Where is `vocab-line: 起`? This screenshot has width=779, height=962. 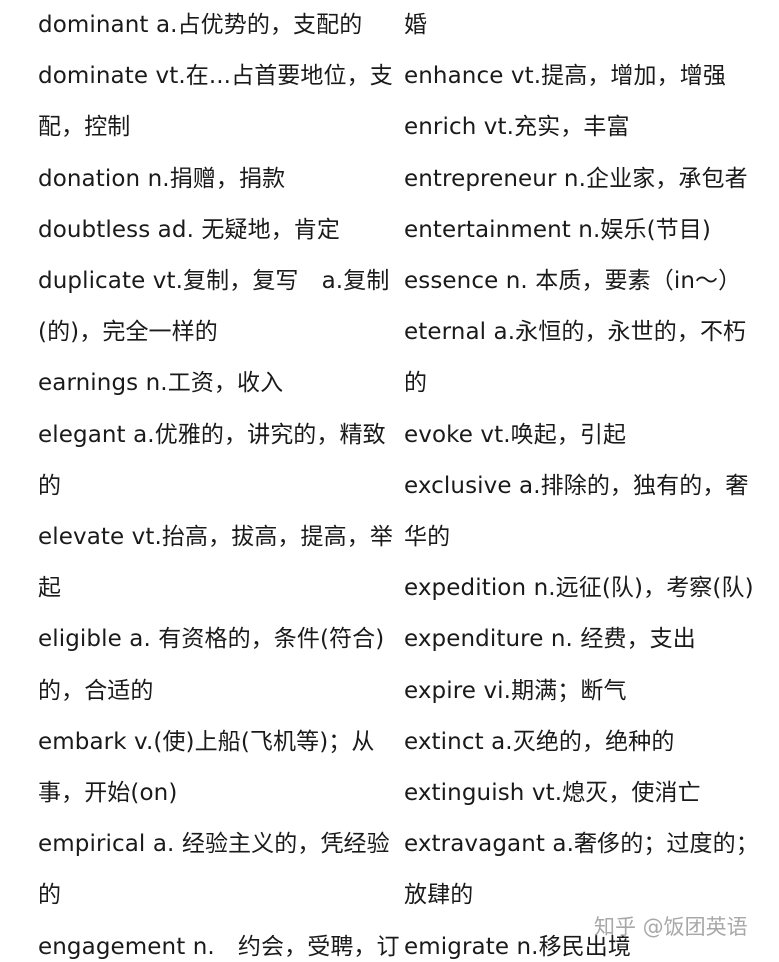
vocab-line: 起 is located at coordinates (50, 588).